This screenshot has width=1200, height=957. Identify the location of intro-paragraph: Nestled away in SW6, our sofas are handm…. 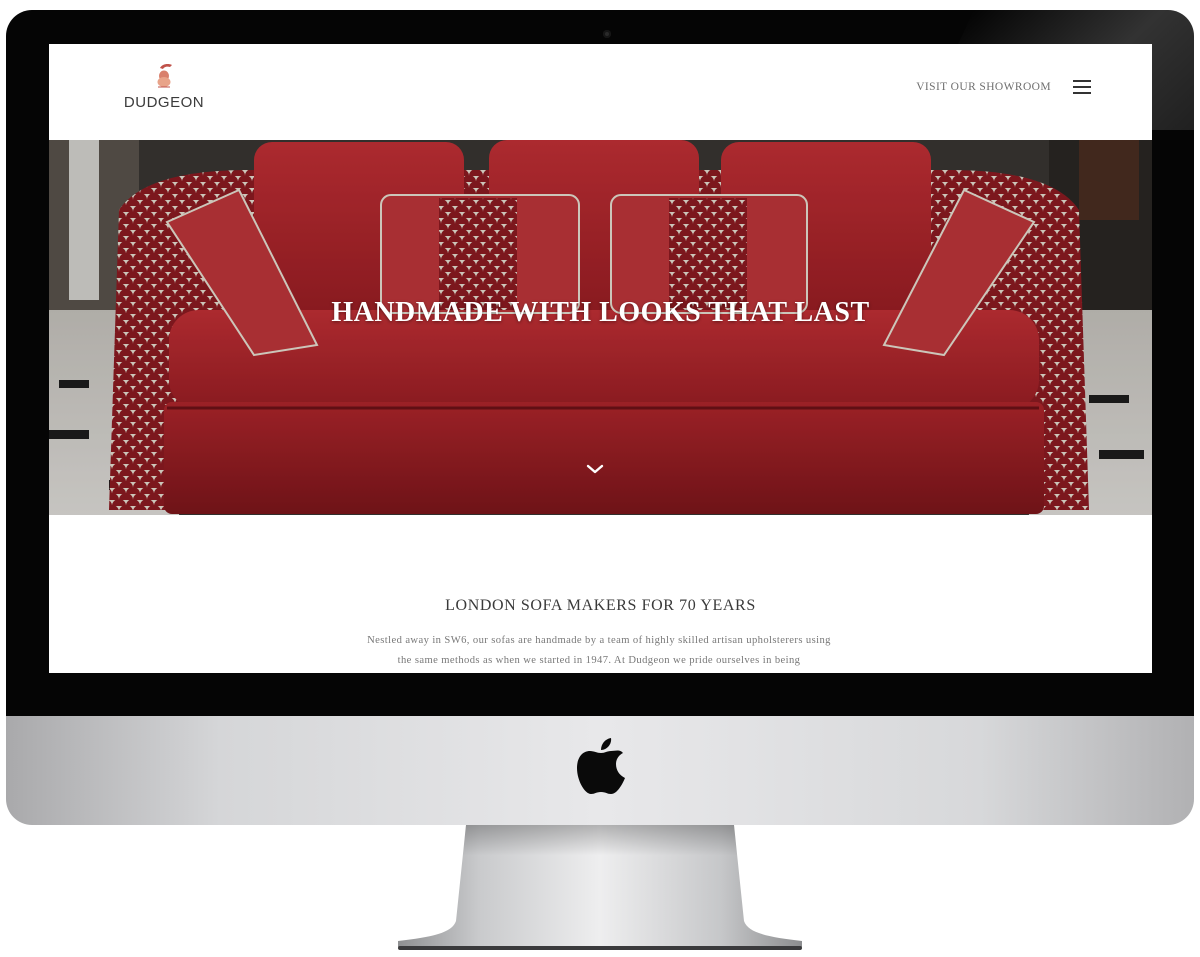
(599, 650).